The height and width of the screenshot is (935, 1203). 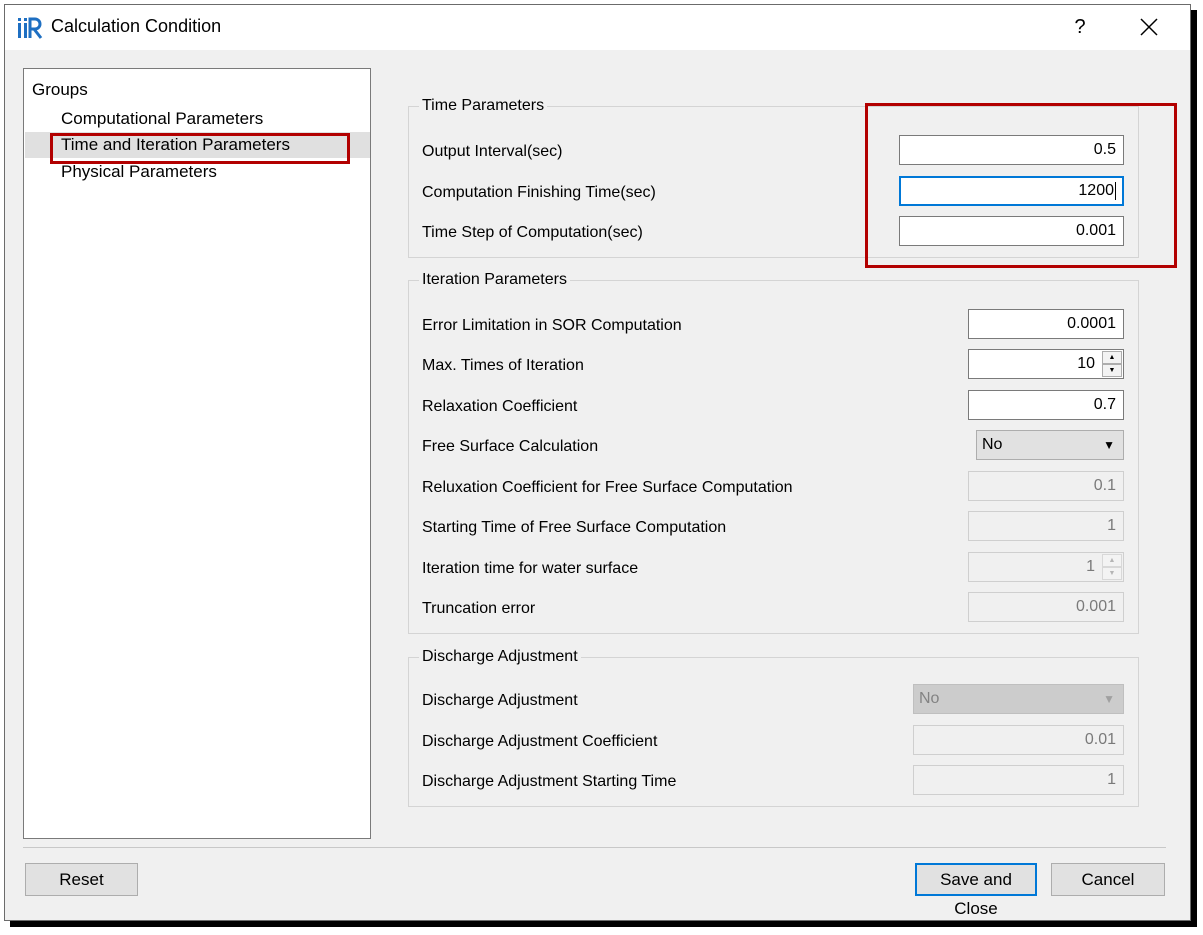 I want to click on discharge-adjustment-value: No, so click(x=929, y=698).